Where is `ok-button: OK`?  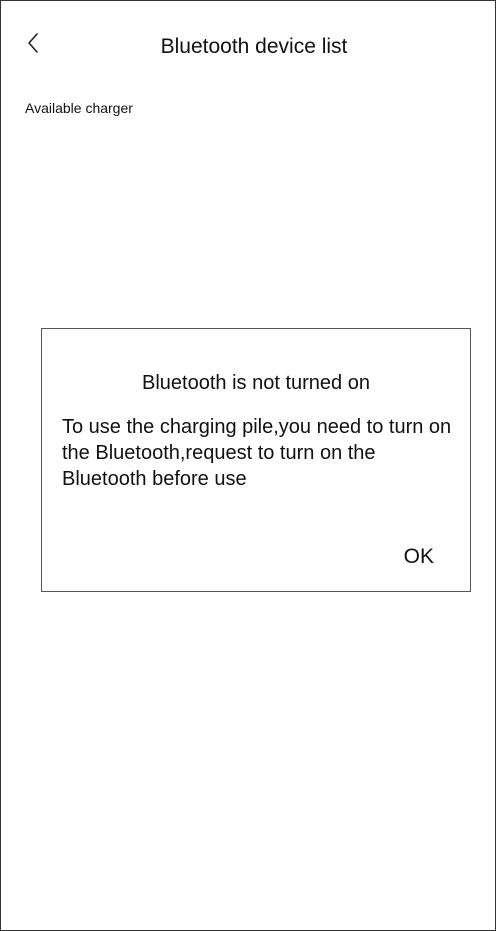 ok-button: OK is located at coordinates (419, 557).